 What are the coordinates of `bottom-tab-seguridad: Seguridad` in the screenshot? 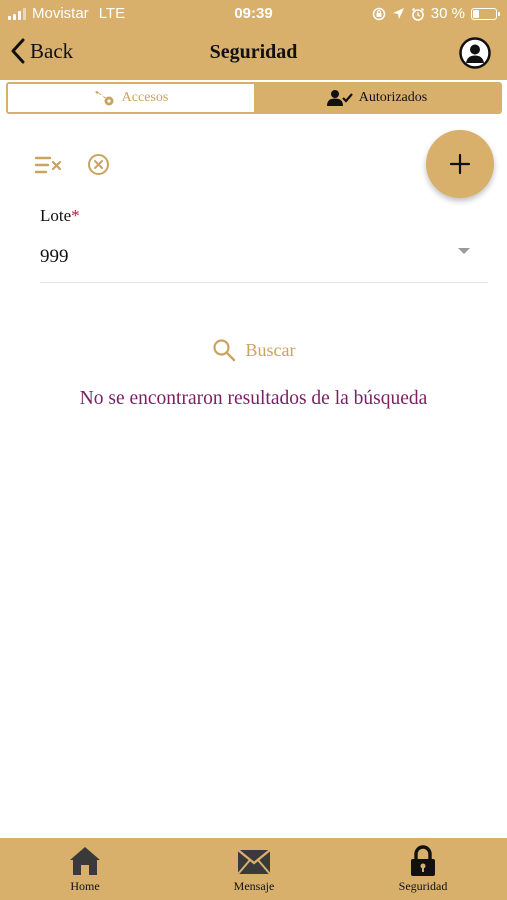 It's located at (423, 869).